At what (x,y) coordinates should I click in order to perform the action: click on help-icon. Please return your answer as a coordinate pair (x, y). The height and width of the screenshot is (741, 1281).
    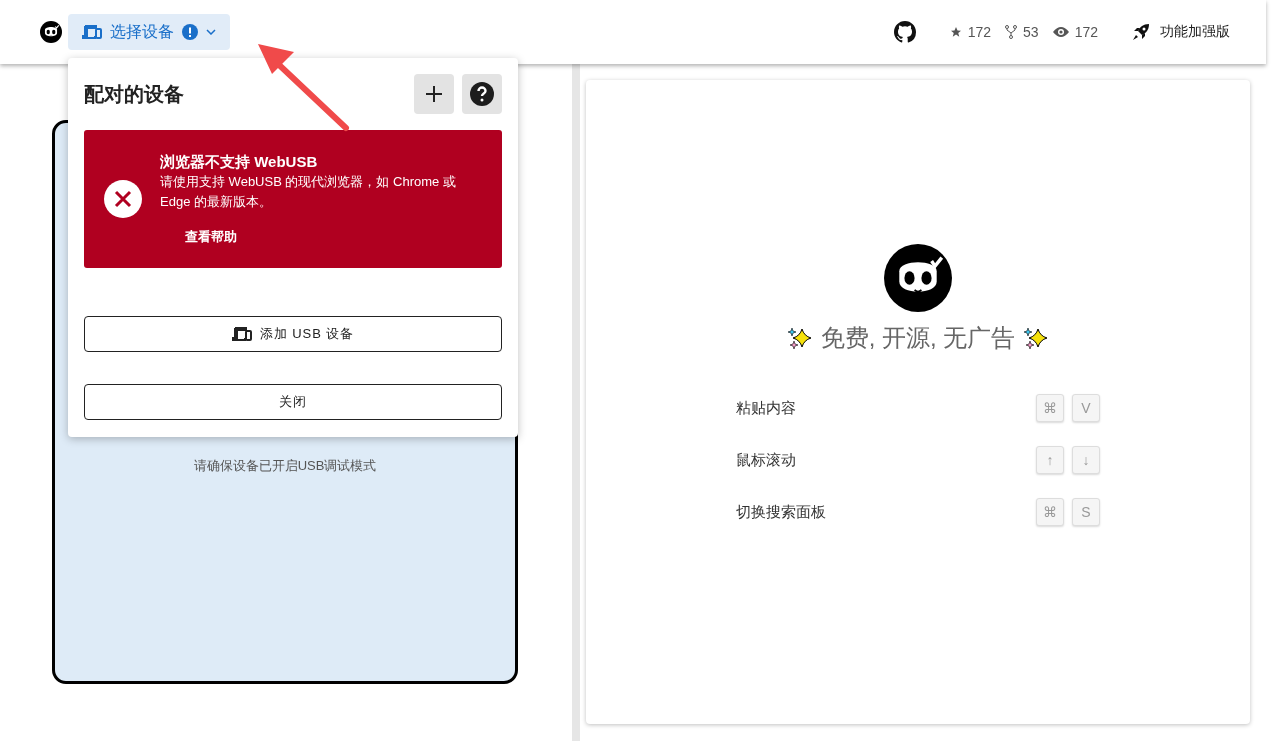
    Looking at the image, I should click on (482, 94).